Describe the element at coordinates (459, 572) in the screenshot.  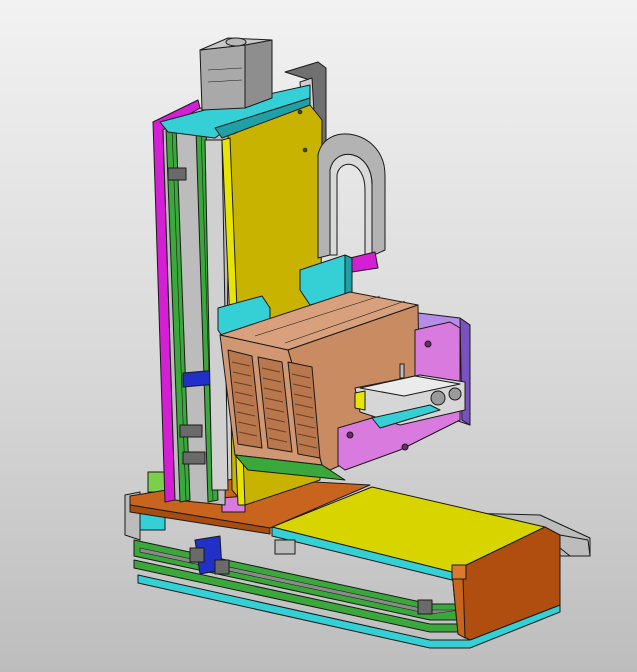
I see `carriage-corner` at that location.